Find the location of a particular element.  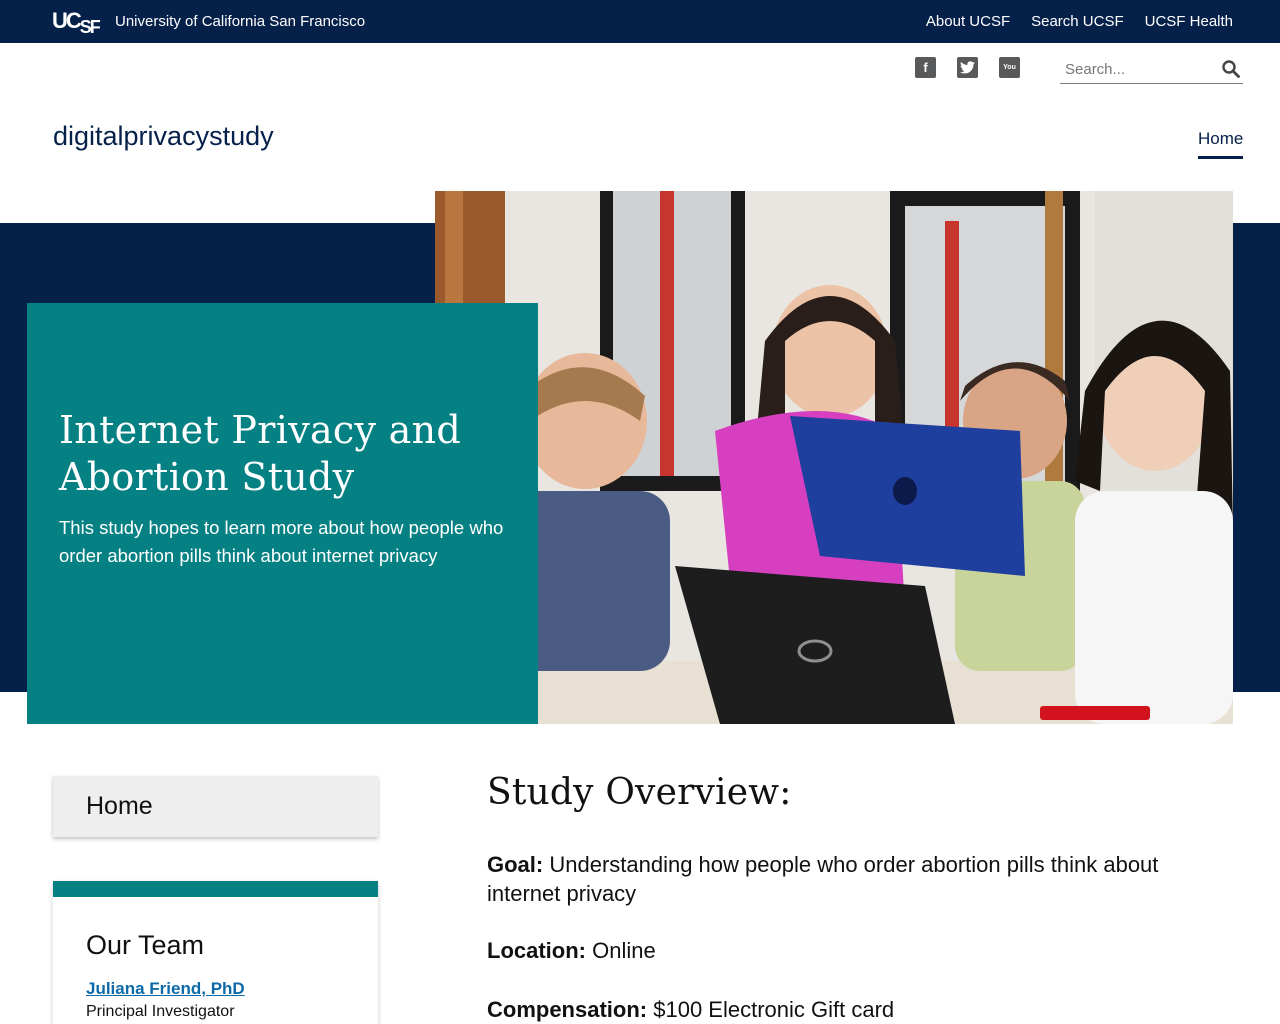

team-member-link: Juliana Friend, PhD is located at coordinates (165, 989).